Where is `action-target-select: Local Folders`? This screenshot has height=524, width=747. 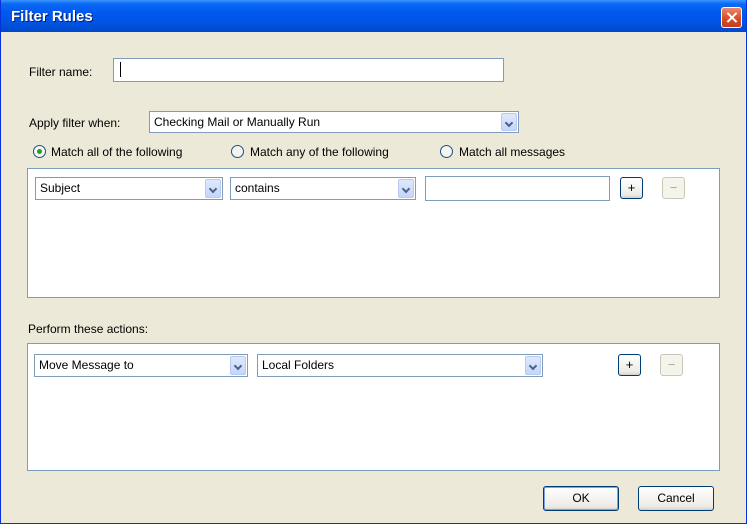
action-target-select: Local Folders is located at coordinates (400, 365).